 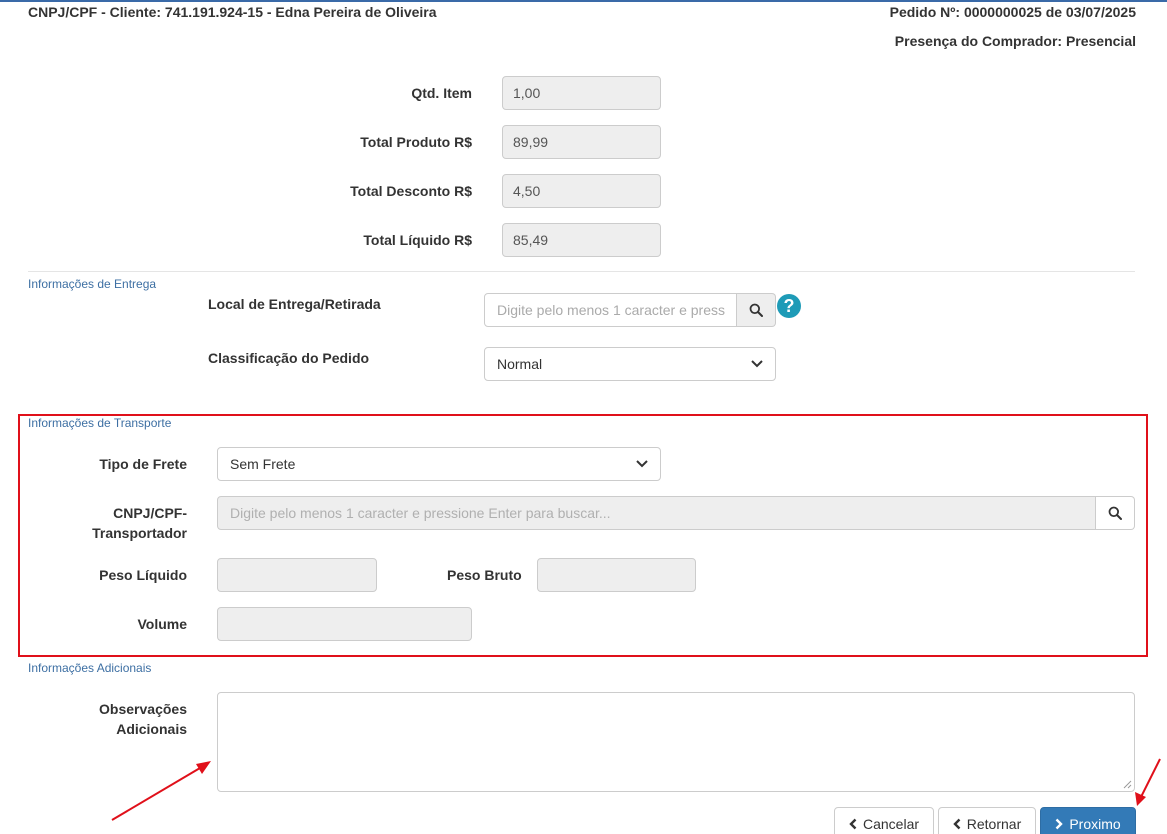 What do you see at coordinates (636, 789) in the screenshot?
I see `annotation-arrows` at bounding box center [636, 789].